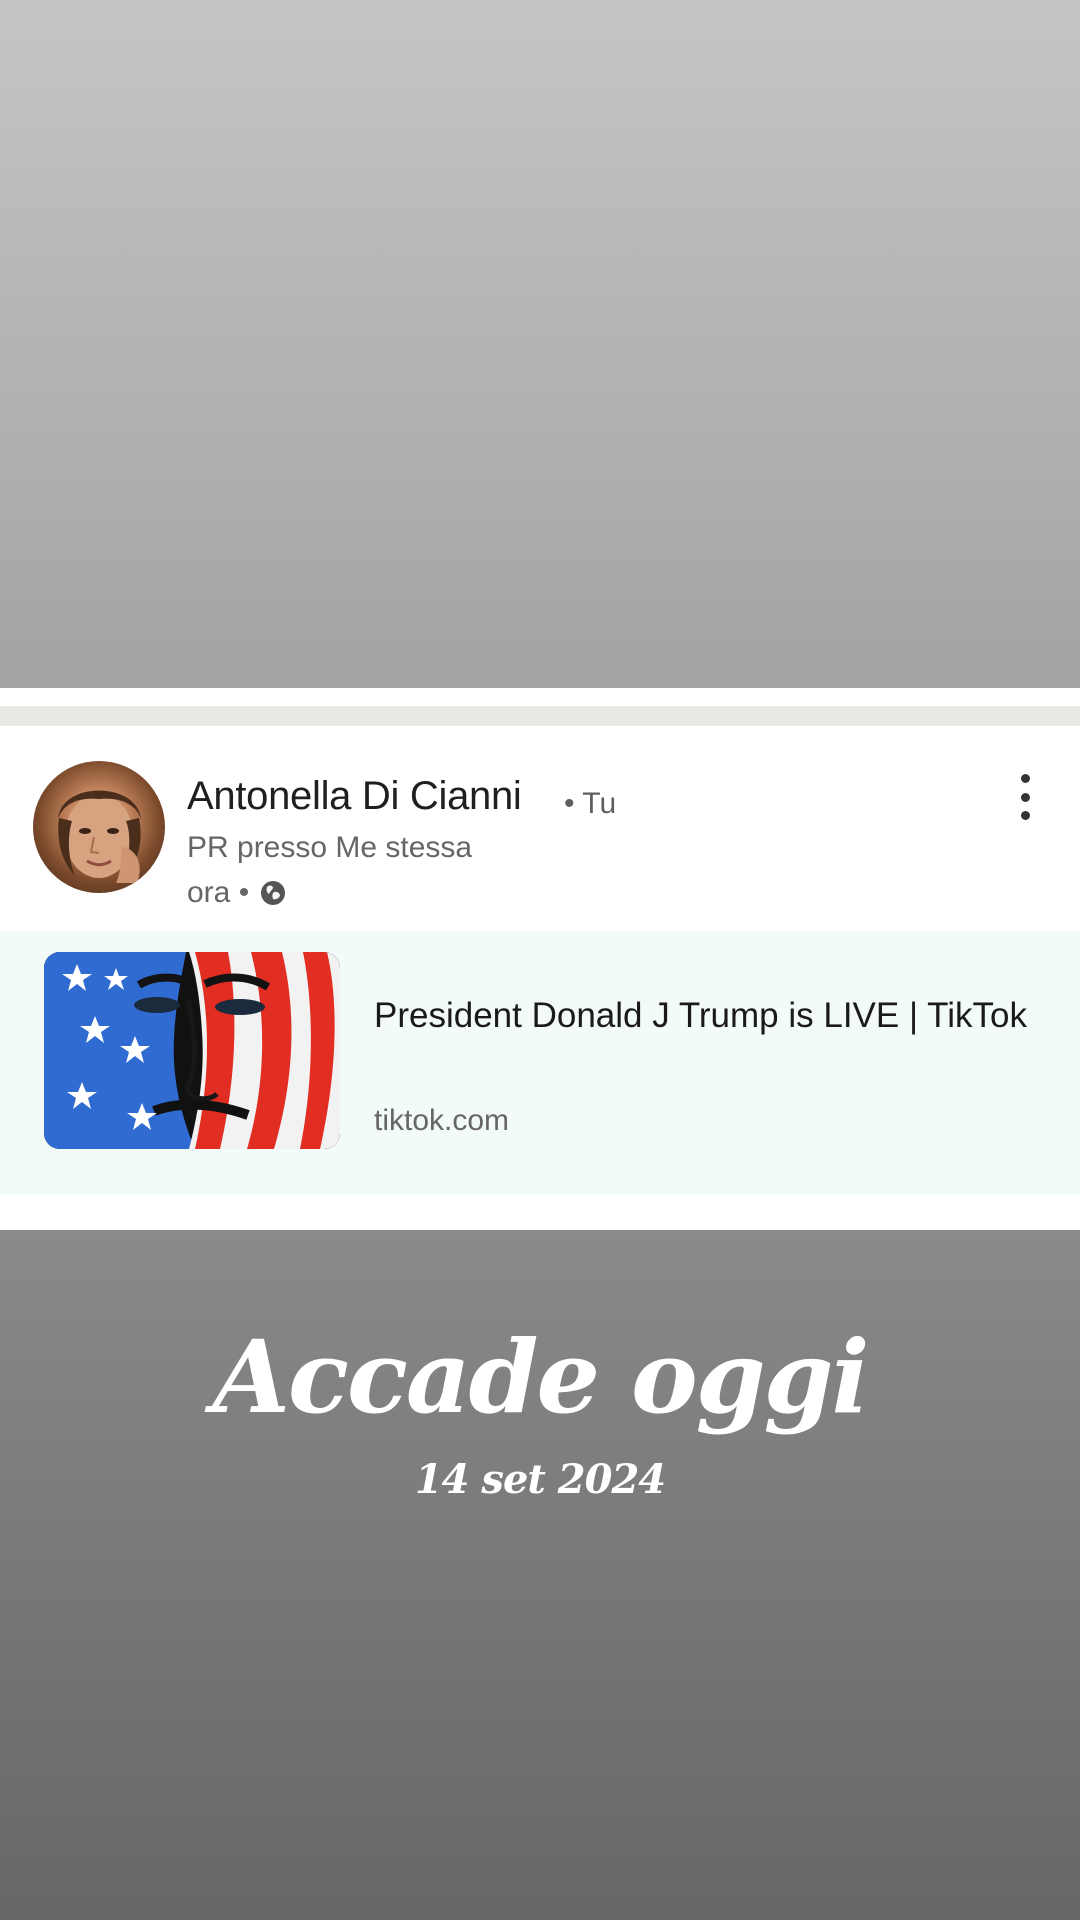  What do you see at coordinates (540, 1479) in the screenshot?
I see `story-date: 14 set 2024` at bounding box center [540, 1479].